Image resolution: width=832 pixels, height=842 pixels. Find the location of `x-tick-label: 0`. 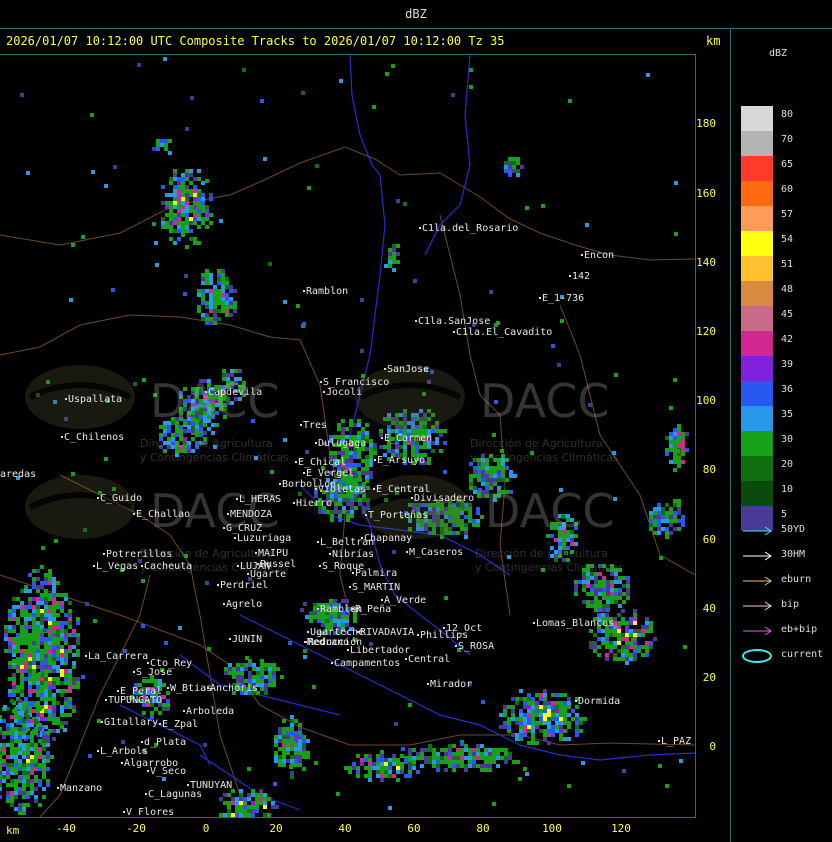

x-tick-label: 0 is located at coordinates (206, 828).